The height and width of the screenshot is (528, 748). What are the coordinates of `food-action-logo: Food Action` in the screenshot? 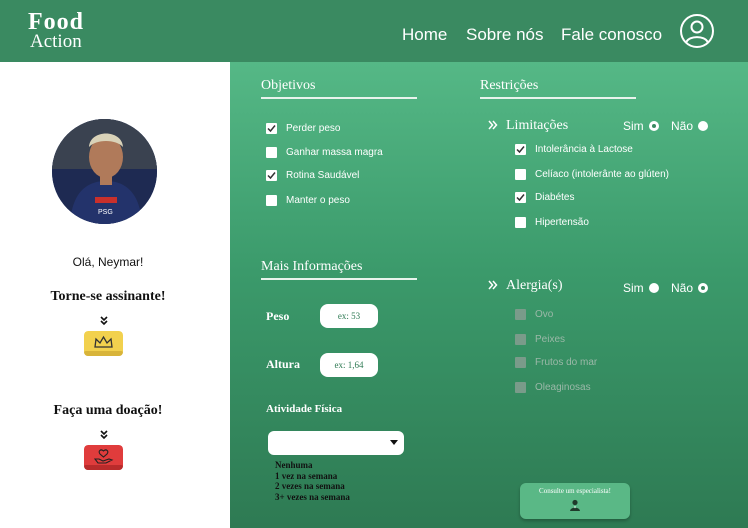 It's located at (60, 31).